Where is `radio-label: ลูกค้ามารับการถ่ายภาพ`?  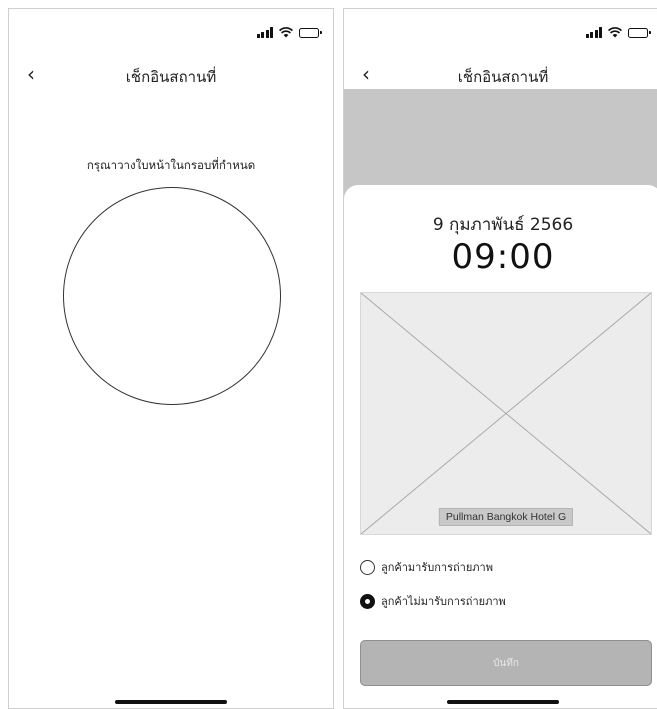 radio-label: ลูกค้ามารับการถ่ายภาพ is located at coordinates (437, 567).